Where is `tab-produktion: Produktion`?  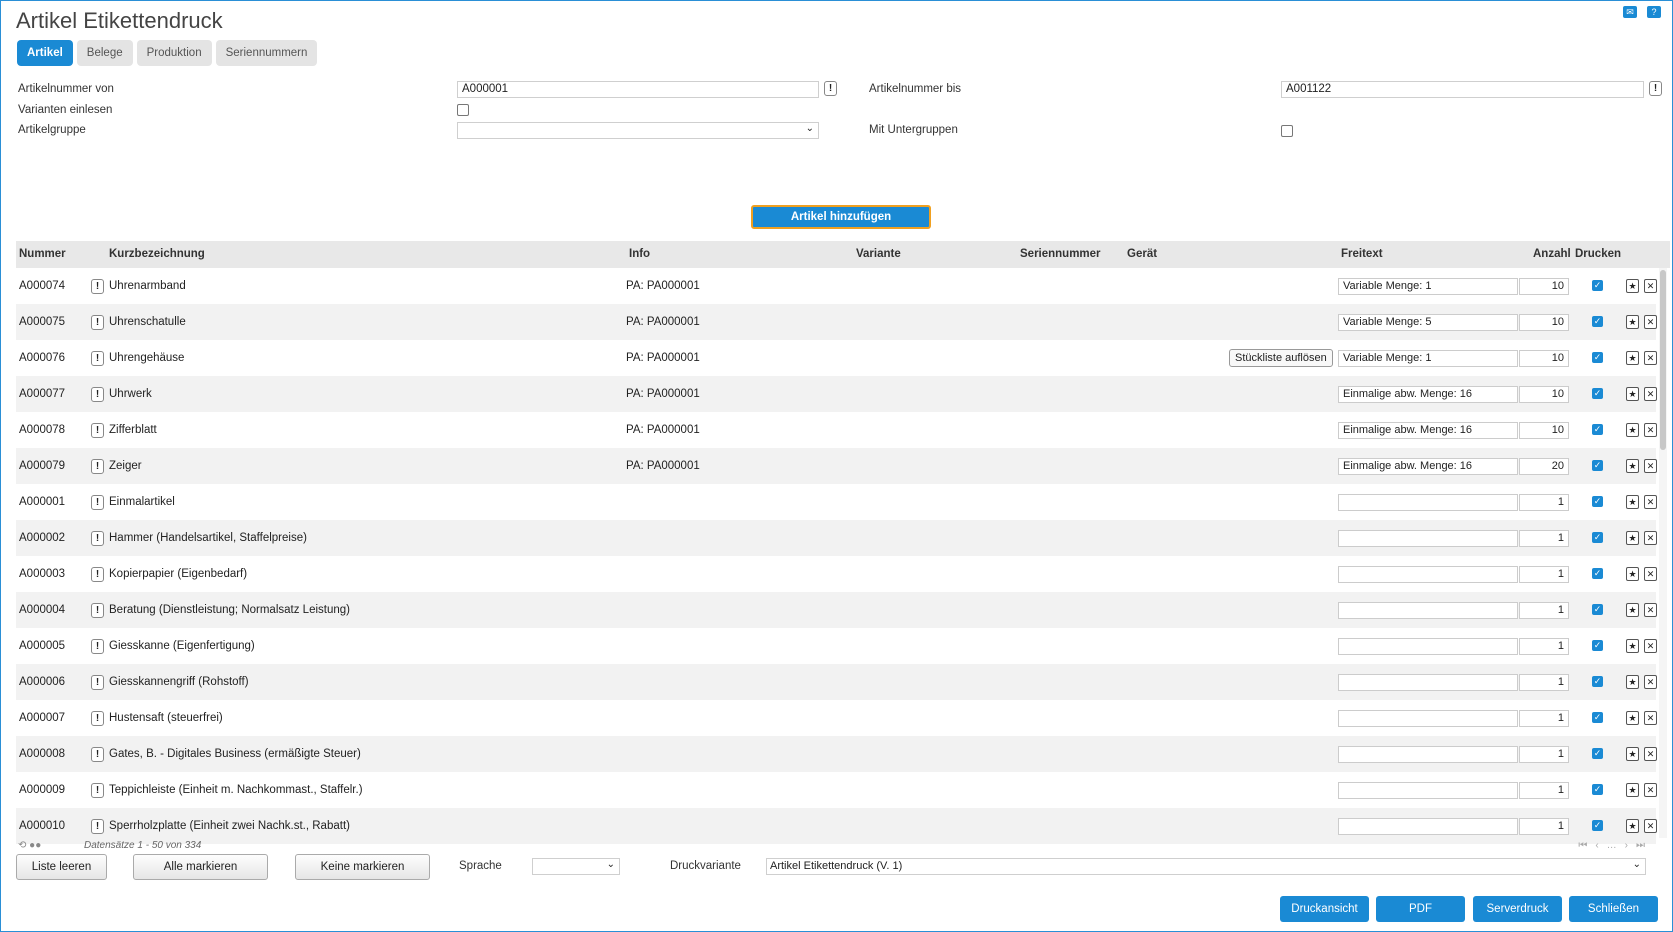 tab-produktion: Produktion is located at coordinates (174, 53).